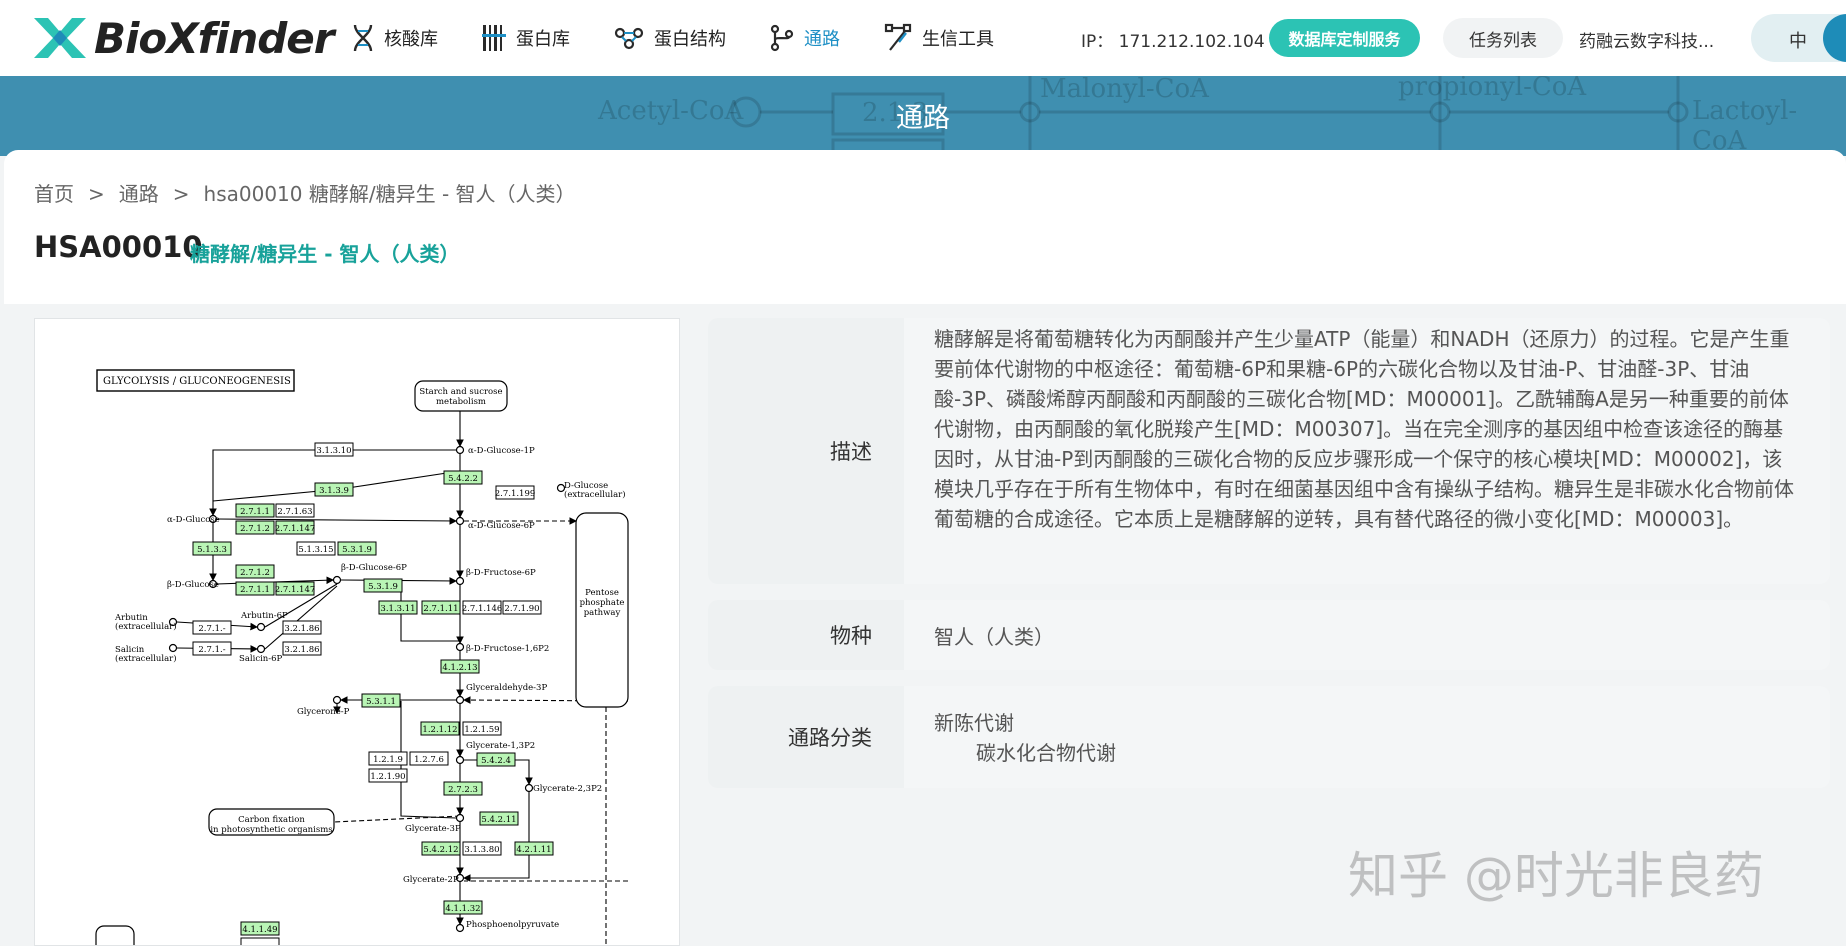 The width and height of the screenshot is (1846, 946). I want to click on compound-label: Arbutin-6P, so click(264, 616).